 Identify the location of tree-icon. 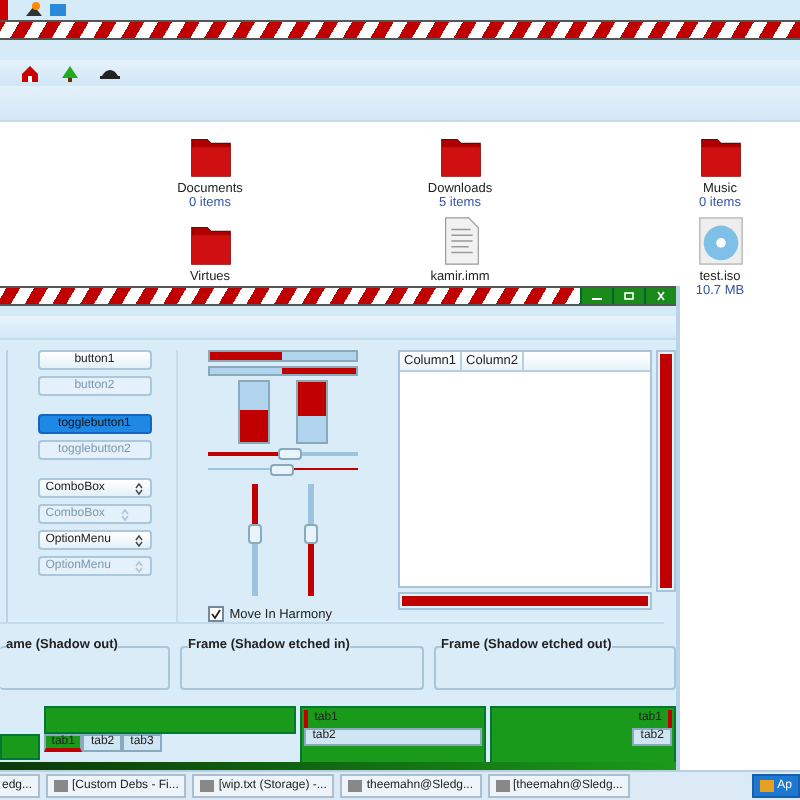
(70, 73).